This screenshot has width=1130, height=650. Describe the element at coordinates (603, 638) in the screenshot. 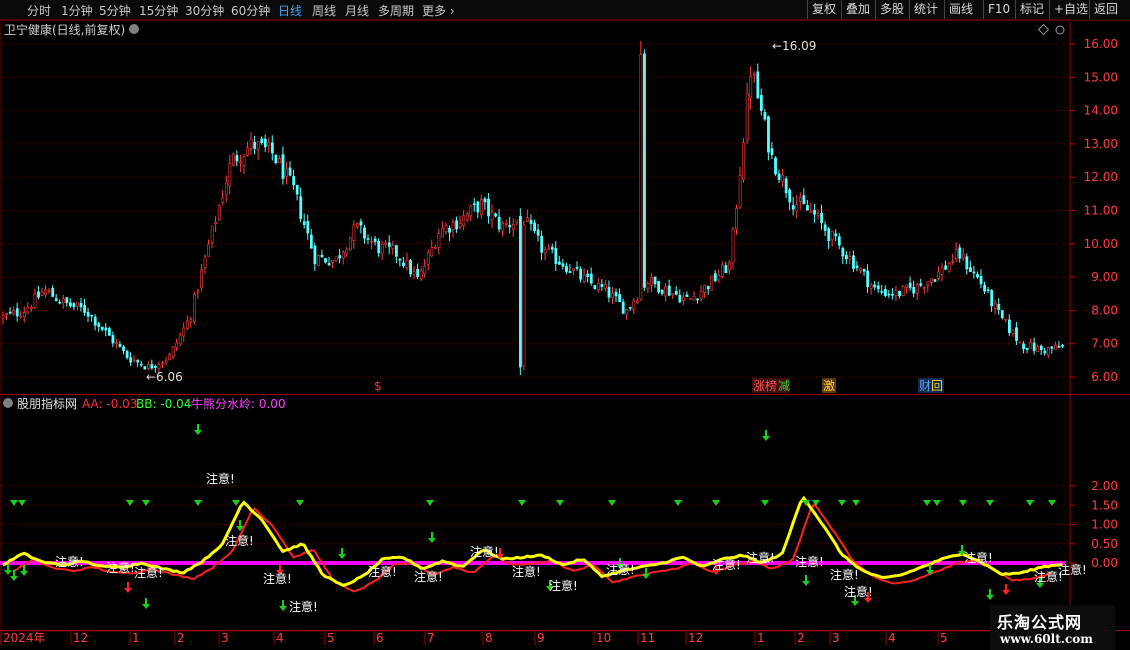

I see `time-label: 10` at that location.